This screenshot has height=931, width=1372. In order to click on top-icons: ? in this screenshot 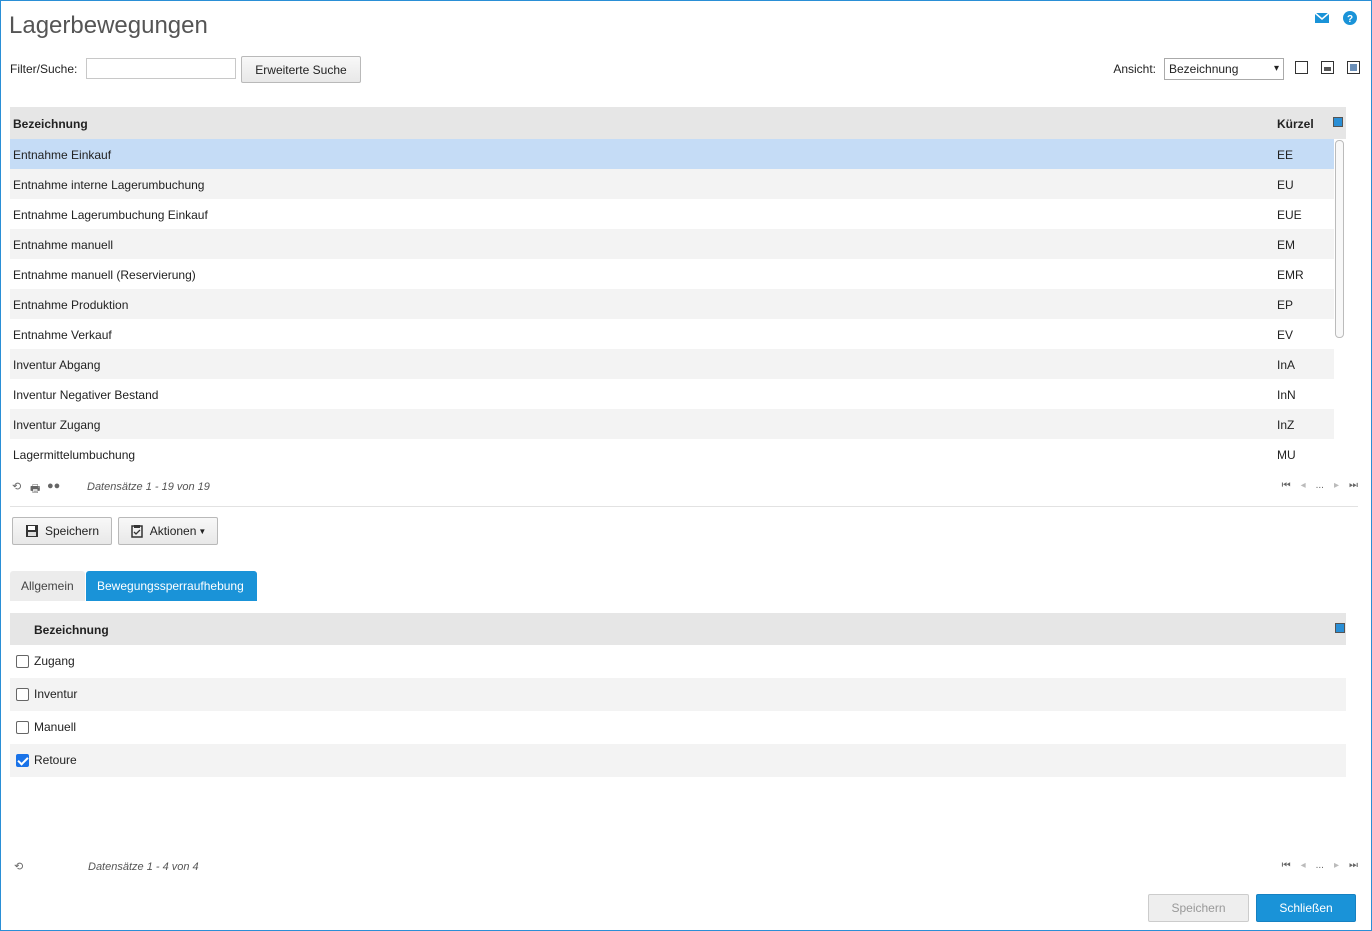, I will do `click(1336, 18)`.